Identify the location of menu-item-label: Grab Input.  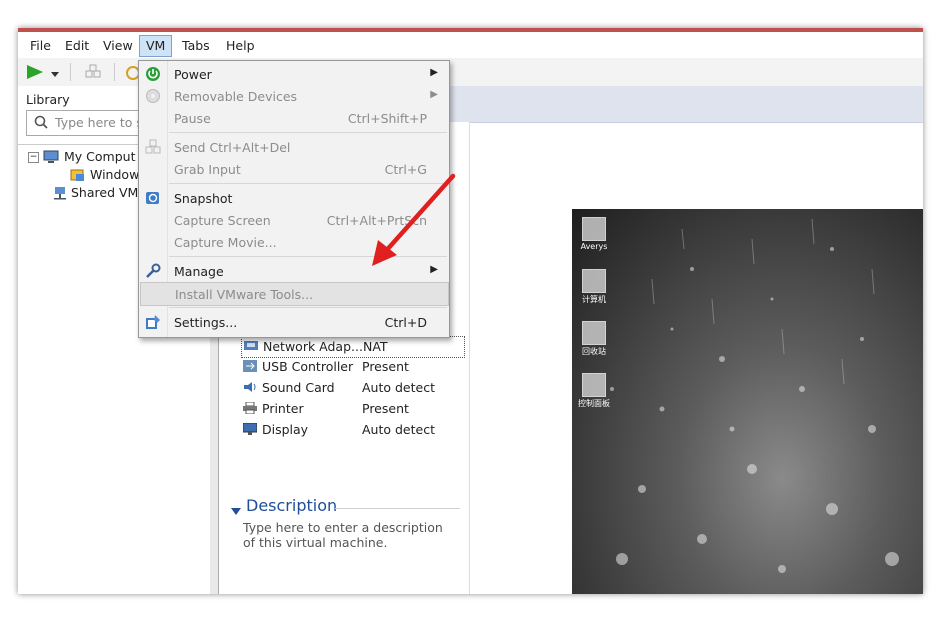
(207, 169).